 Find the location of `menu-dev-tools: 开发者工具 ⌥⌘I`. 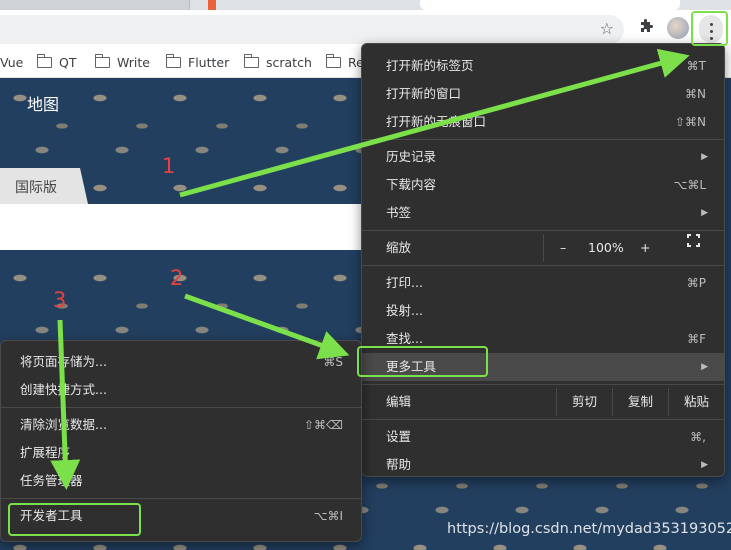

menu-dev-tools: 开发者工具 ⌥⌘I is located at coordinates (181, 516).